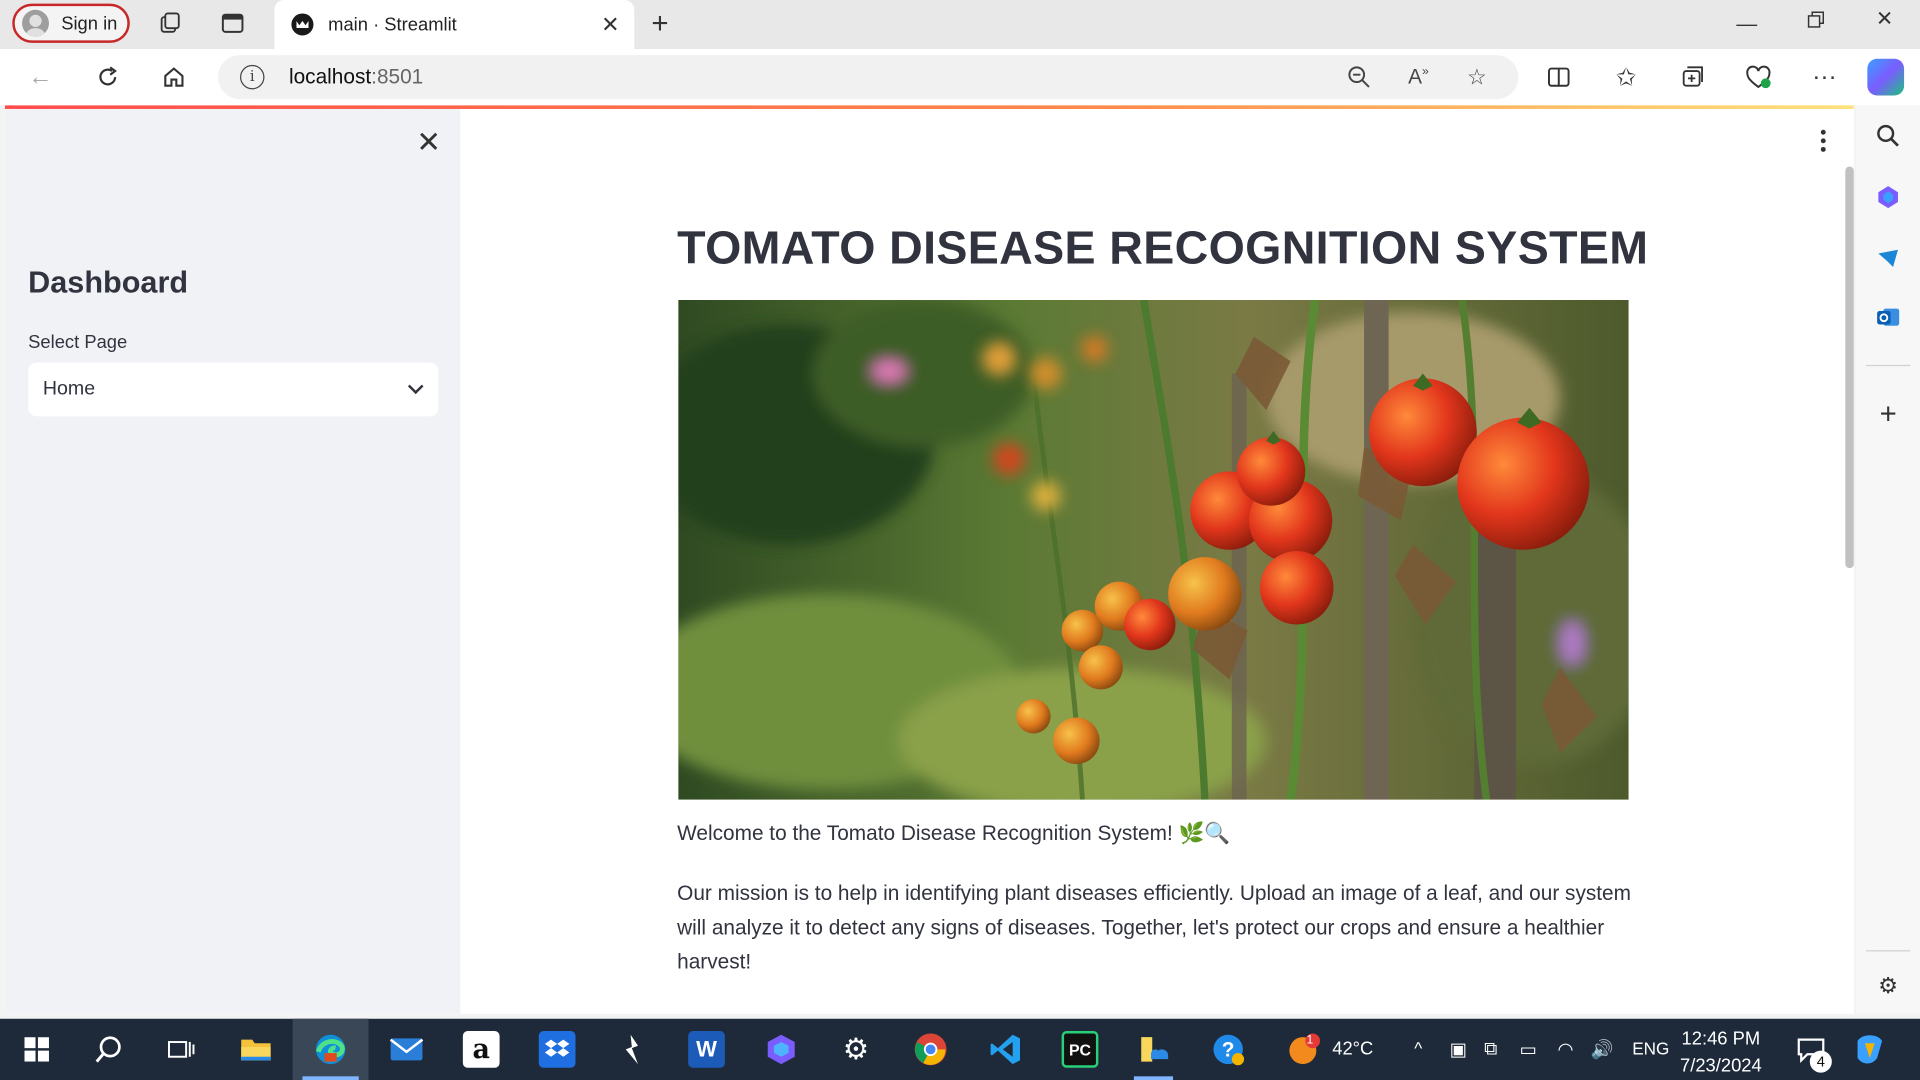 The width and height of the screenshot is (1920, 1080). Describe the element at coordinates (631, 1049) in the screenshot. I see `lightning-app-icon` at that location.